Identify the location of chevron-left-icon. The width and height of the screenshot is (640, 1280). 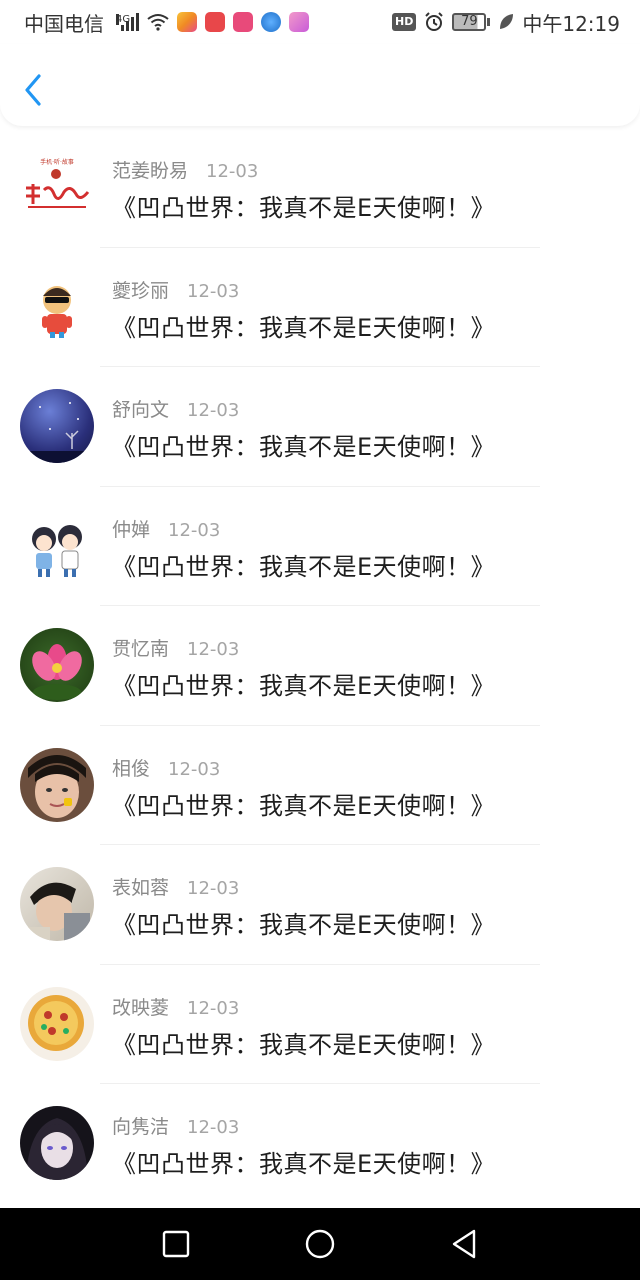
(33, 90).